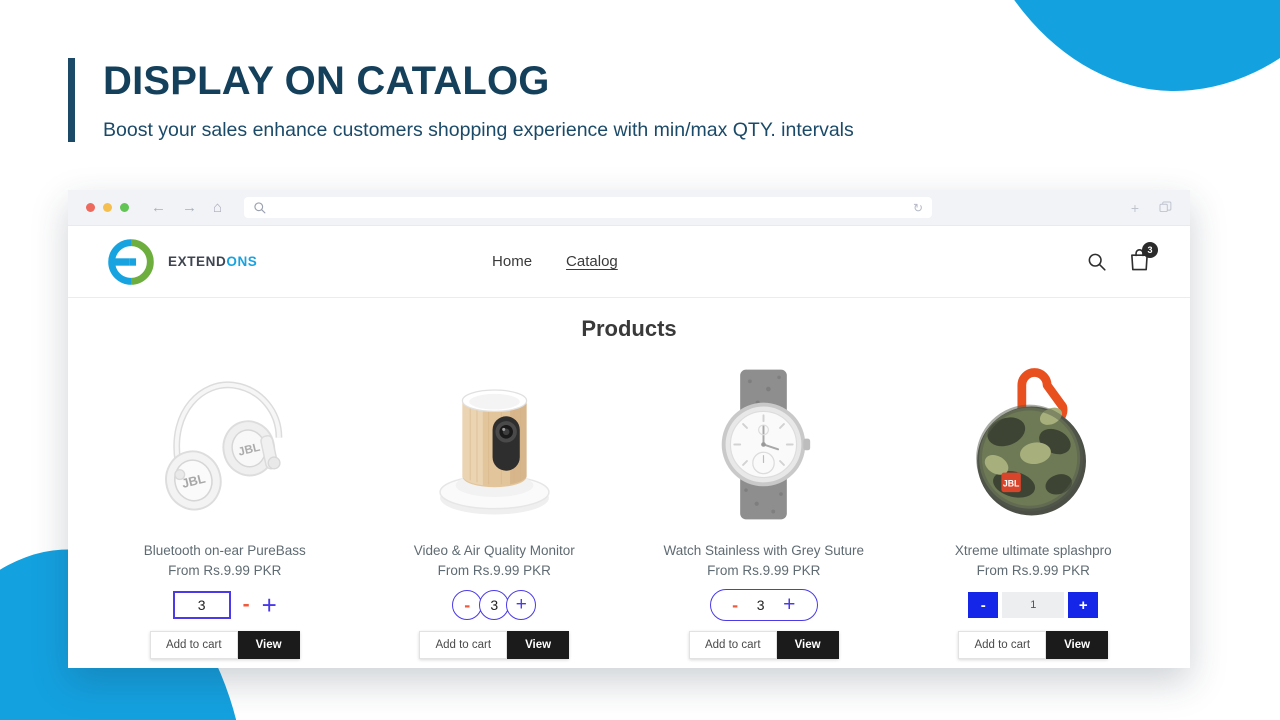 Image resolution: width=1280 pixels, height=720 pixels. Describe the element at coordinates (629, 262) in the screenshot. I see `site-header: EXTENDONS Home Catalog 3` at that location.